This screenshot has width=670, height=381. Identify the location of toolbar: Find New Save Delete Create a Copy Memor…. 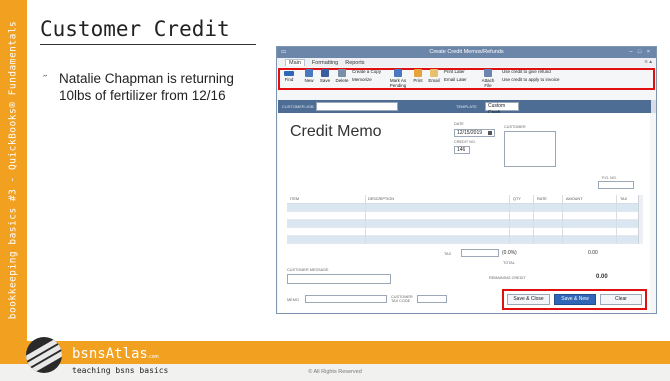
(467, 79).